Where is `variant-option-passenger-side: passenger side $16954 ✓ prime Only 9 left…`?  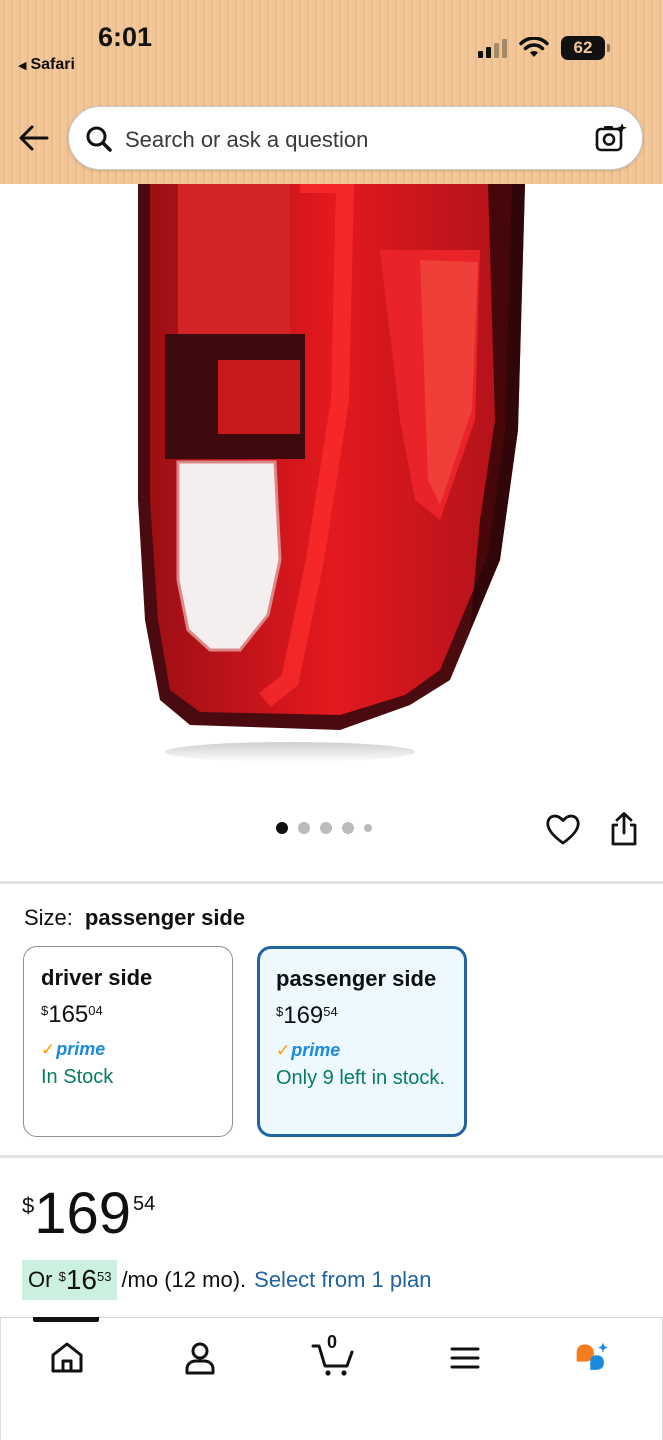
variant-option-passenger-side: passenger side $16954 ✓ prime Only 9 left… is located at coordinates (362, 1041).